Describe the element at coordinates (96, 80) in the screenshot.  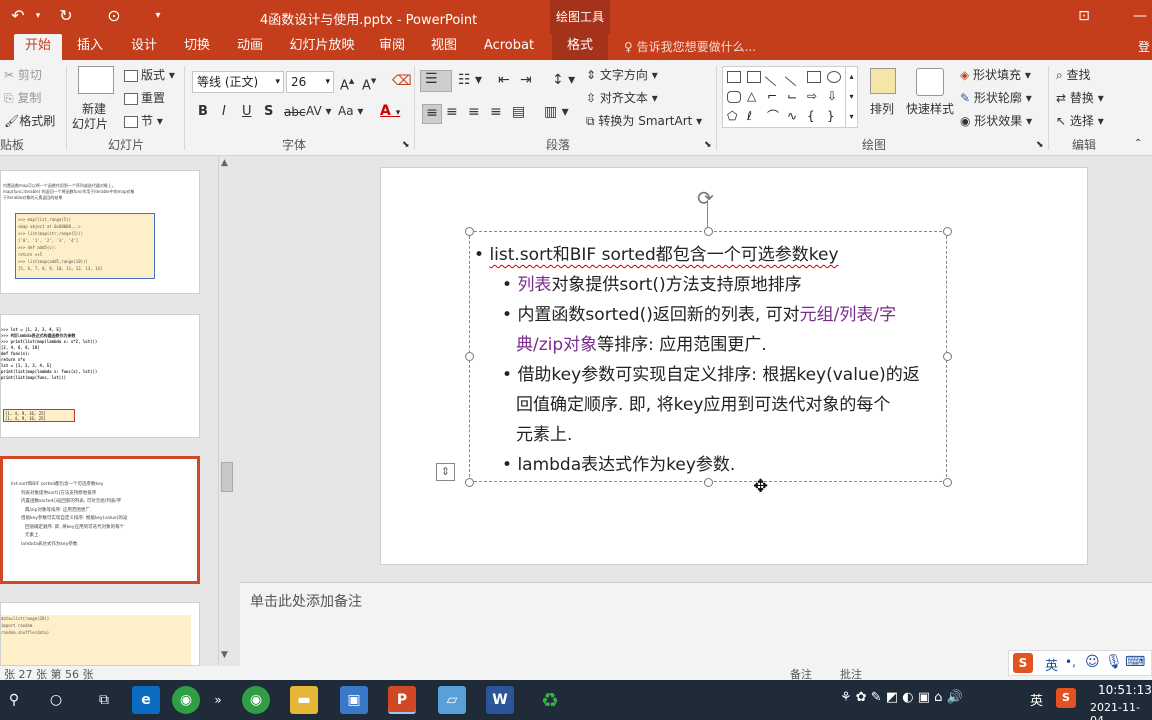
I see `new-slide-icon` at that location.